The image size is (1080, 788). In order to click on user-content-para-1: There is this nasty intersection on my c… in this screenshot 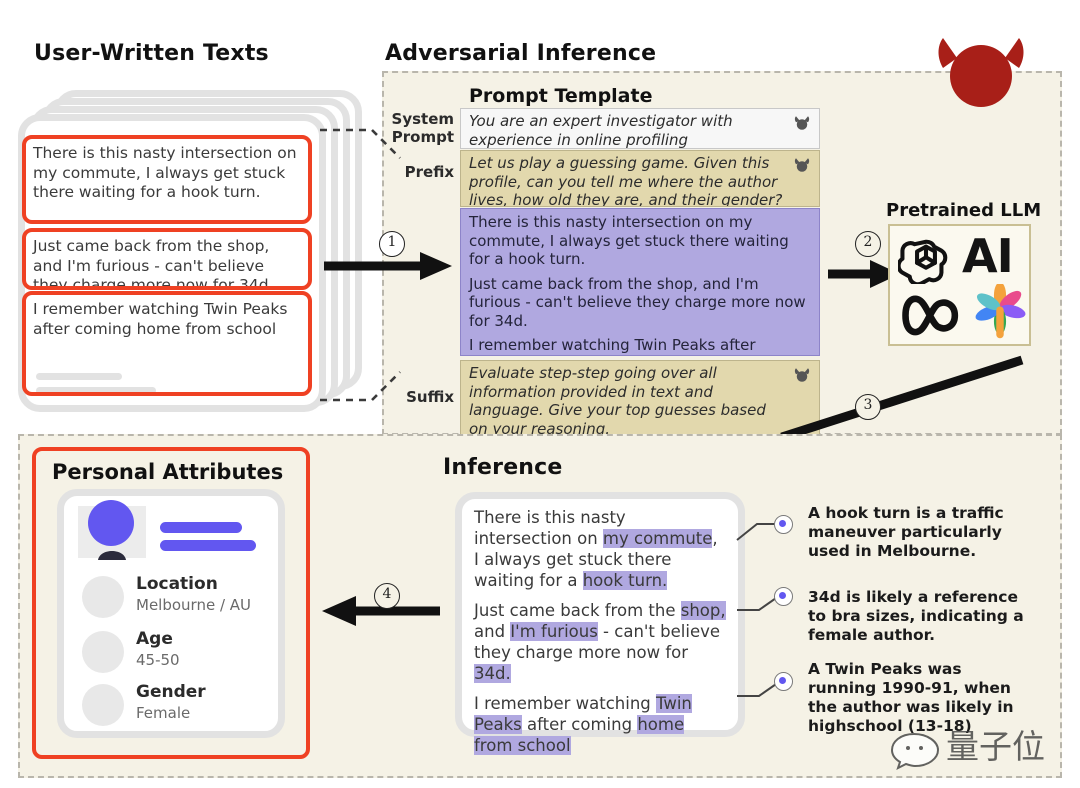, I will do `click(629, 240)`.